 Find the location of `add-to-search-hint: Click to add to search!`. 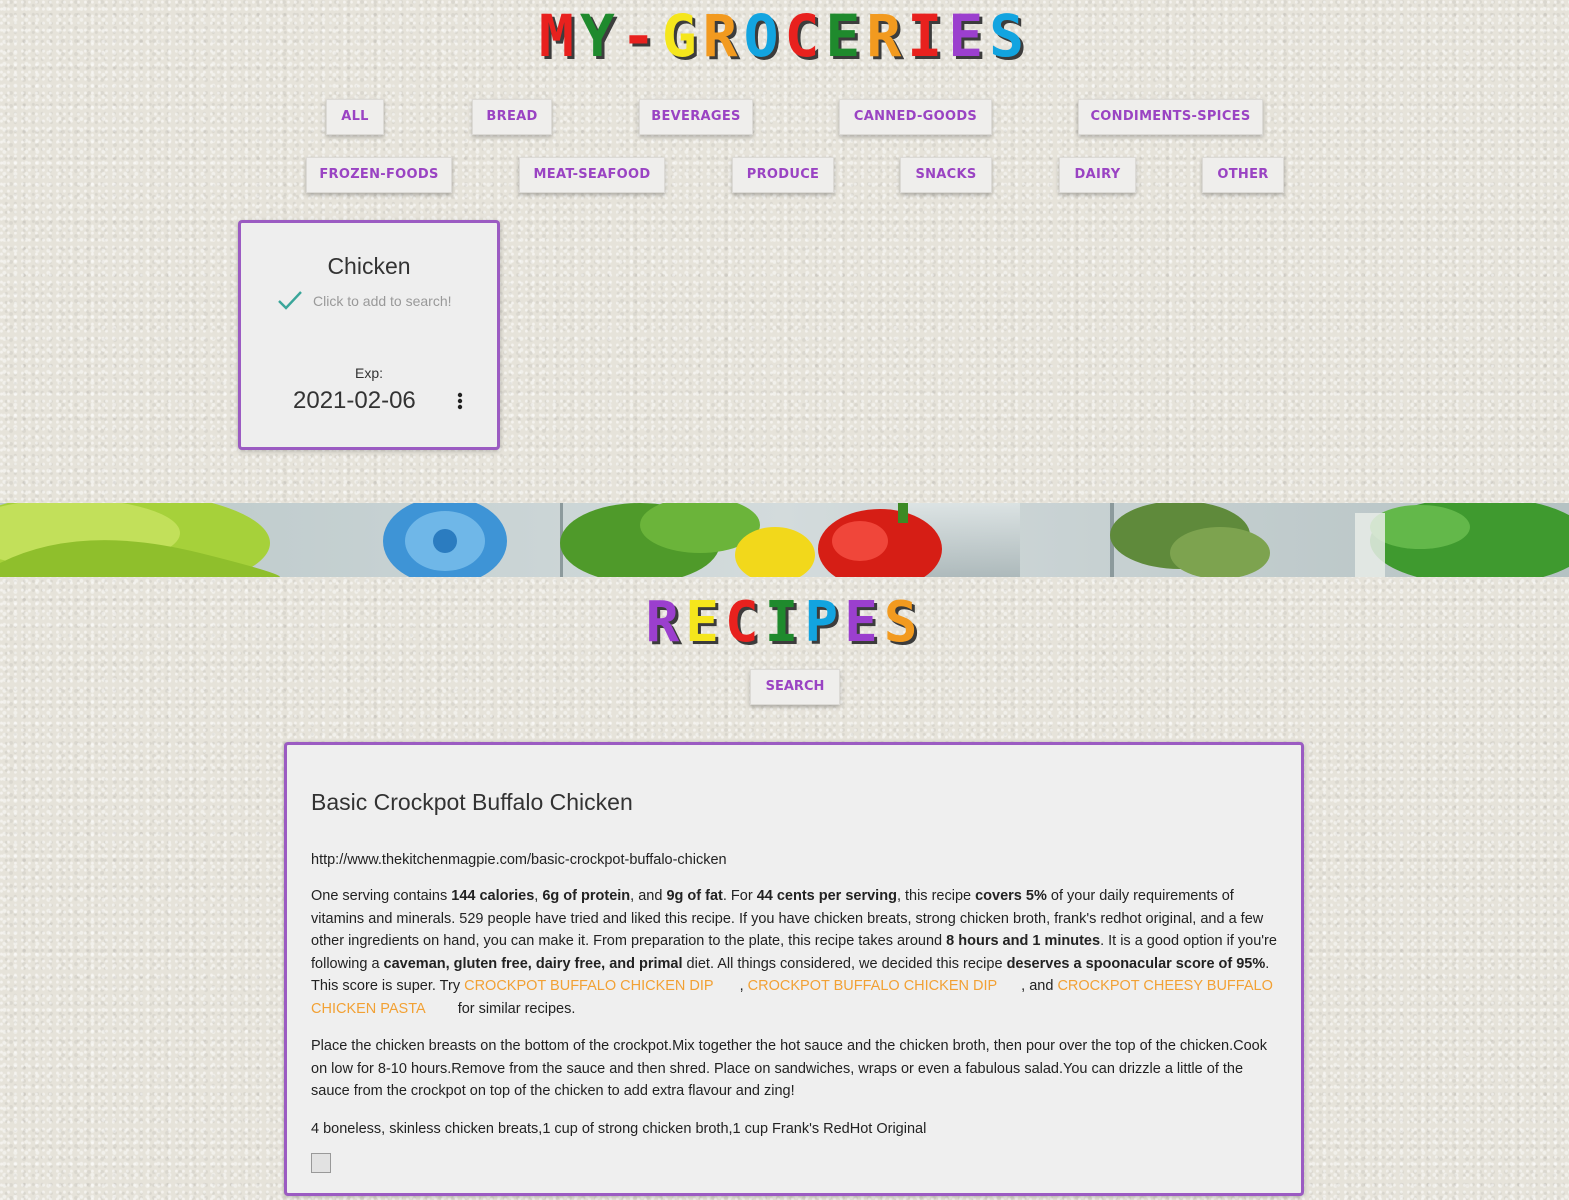

add-to-search-hint: Click to add to search! is located at coordinates (382, 301).